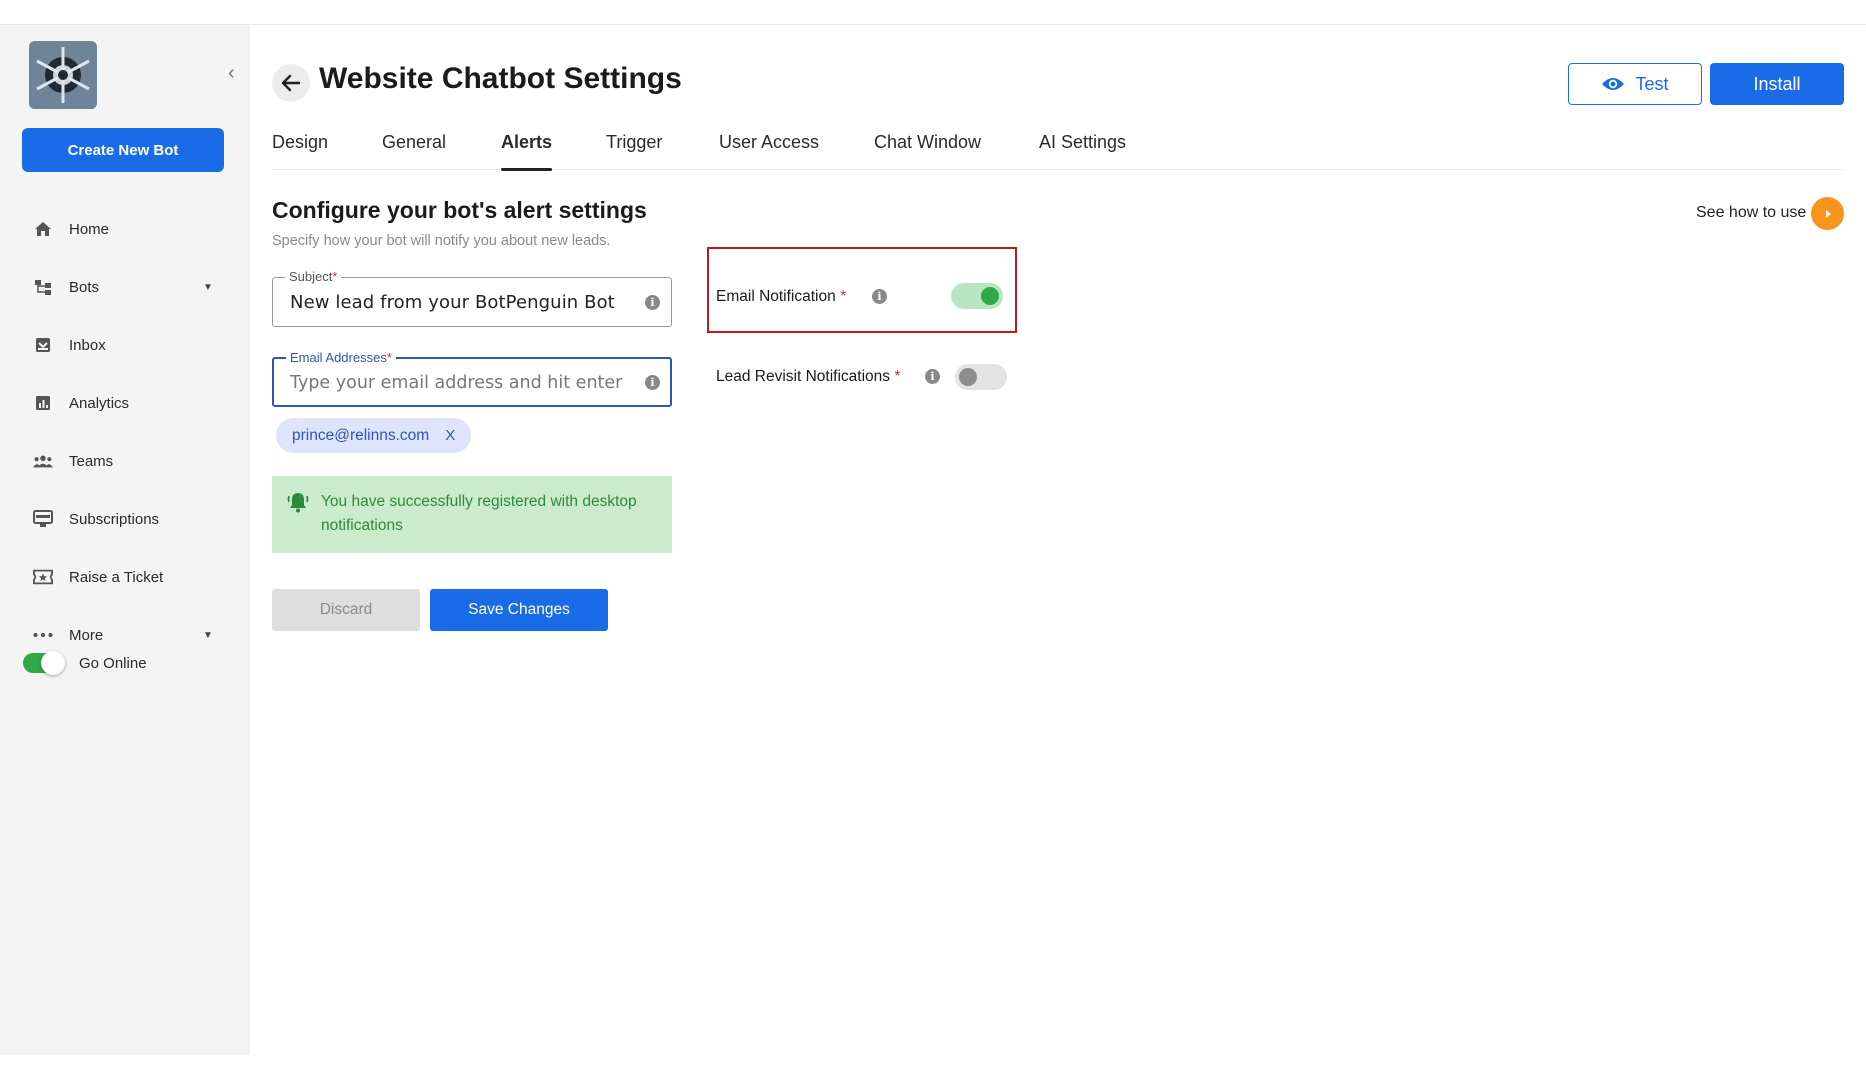 Image resolution: width=1866 pixels, height=1080 pixels. I want to click on test-button: Test, so click(1635, 84).